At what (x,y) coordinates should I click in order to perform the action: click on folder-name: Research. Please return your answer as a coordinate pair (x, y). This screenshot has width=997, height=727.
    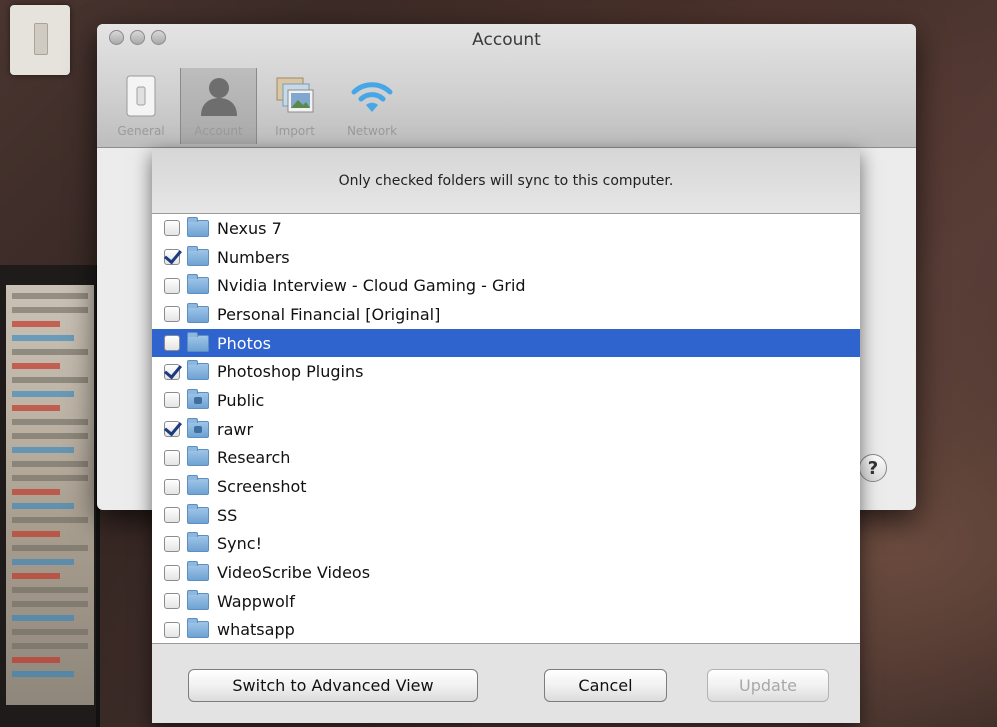
    Looking at the image, I should click on (254, 458).